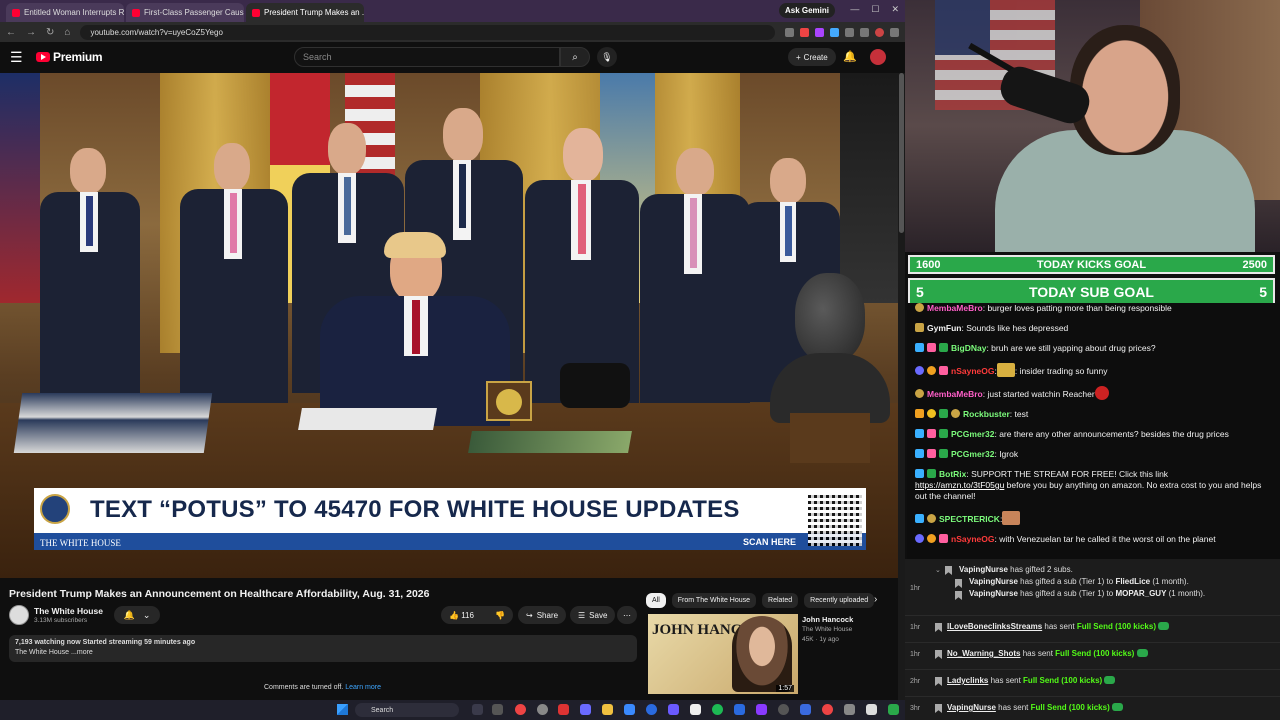 The image size is (1280, 720). I want to click on back-icon: ←, so click(11, 32).